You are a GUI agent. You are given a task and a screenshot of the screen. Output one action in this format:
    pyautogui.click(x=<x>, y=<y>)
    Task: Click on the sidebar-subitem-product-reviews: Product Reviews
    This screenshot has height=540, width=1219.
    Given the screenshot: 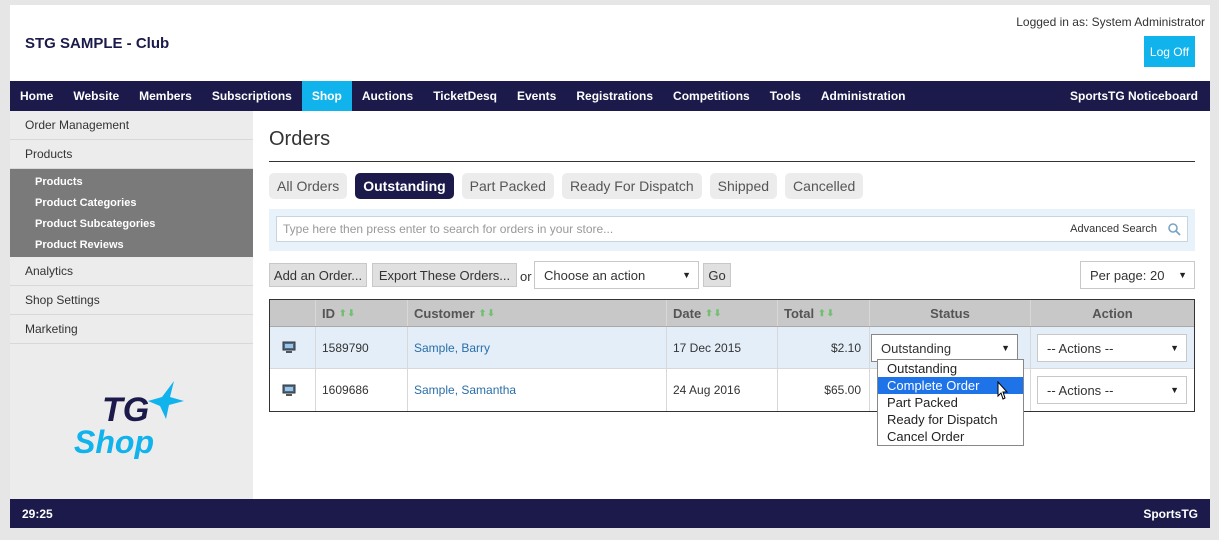 What is the action you would take?
    pyautogui.click(x=131, y=244)
    